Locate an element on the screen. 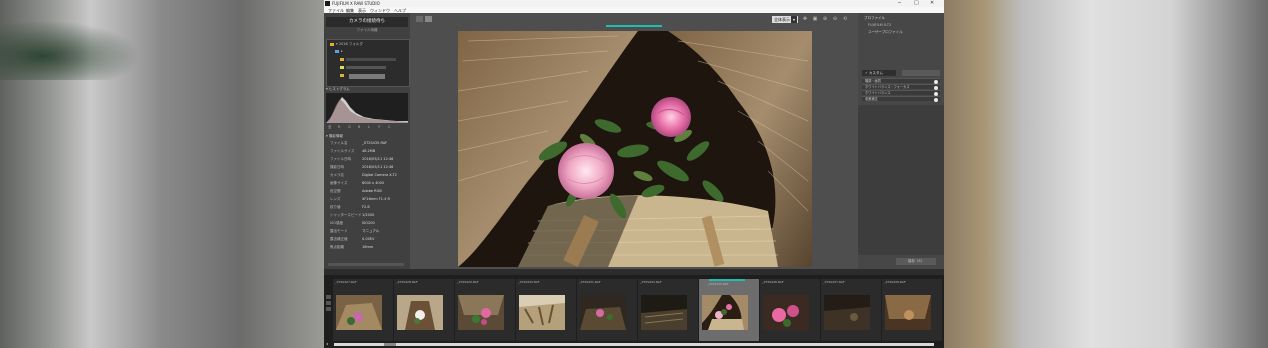  pan-tool-icon: ✥ is located at coordinates (805, 19).